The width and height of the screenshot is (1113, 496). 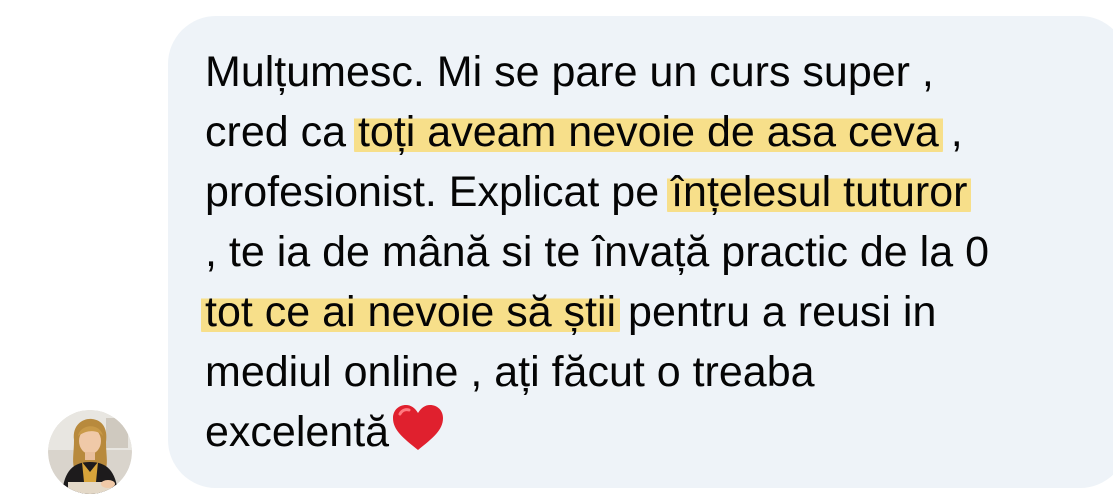 What do you see at coordinates (776, 312) in the screenshot?
I see `message-text-segment: pentru a reusi in` at bounding box center [776, 312].